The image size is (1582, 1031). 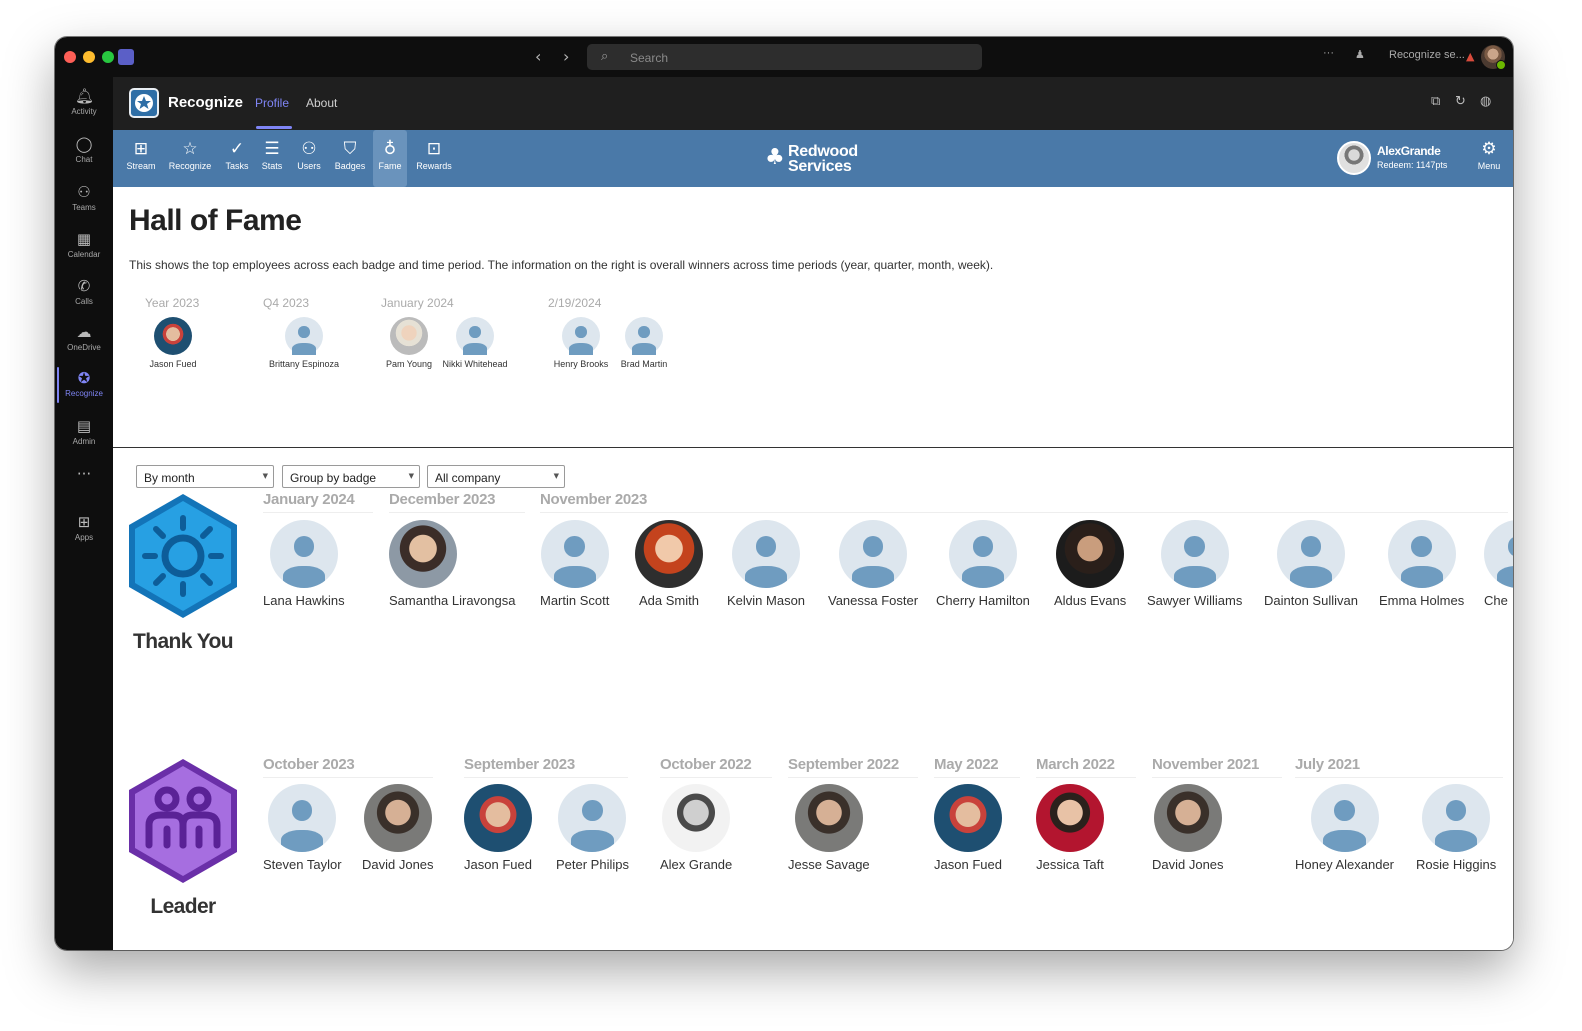 What do you see at coordinates (84, 247) in the screenshot?
I see `rail-item-calendar: ▦ Calendar` at bounding box center [84, 247].